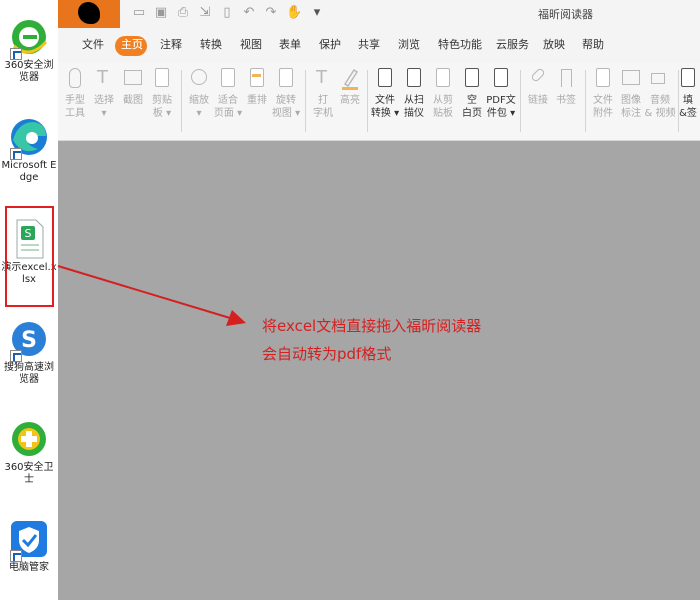 The width and height of the screenshot is (700, 600). What do you see at coordinates (161, 13) in the screenshot?
I see `save-icon: ▣` at bounding box center [161, 13].